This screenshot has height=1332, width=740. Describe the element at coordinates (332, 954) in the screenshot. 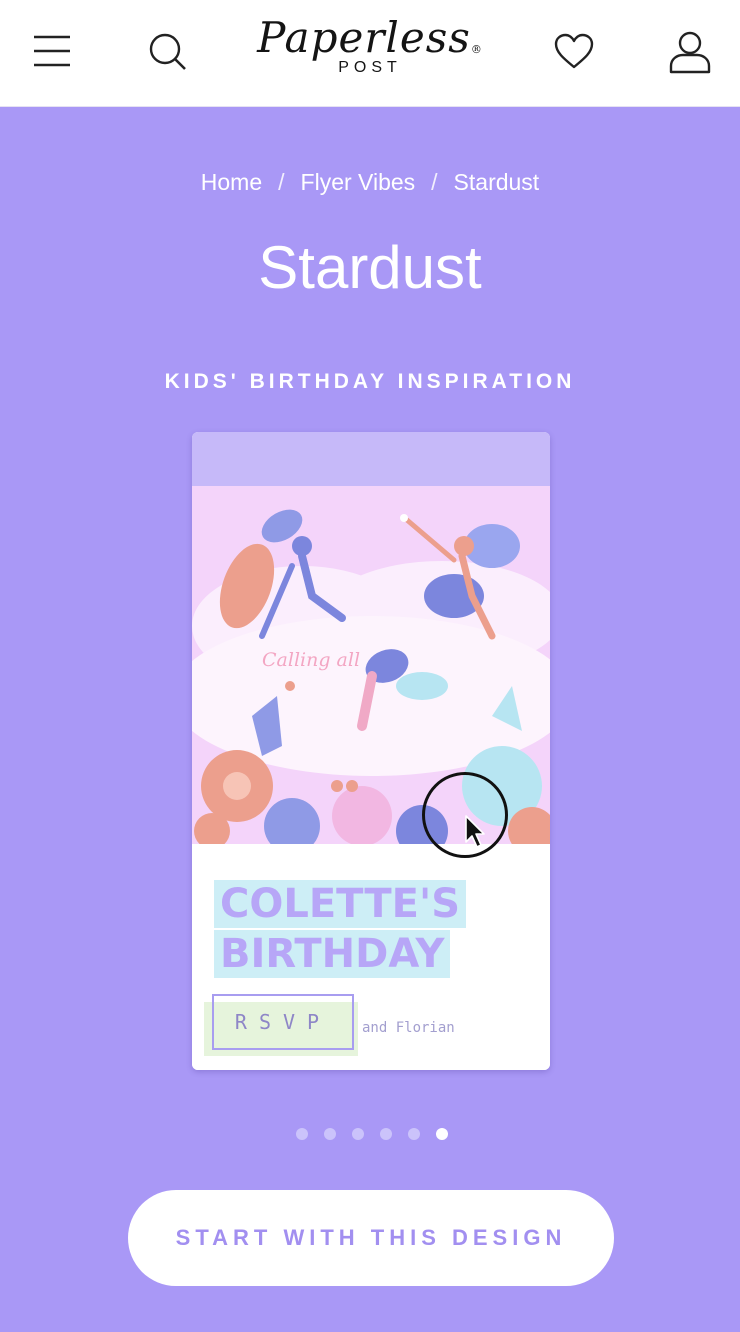

I see `card-heading-line2: BIRTHDAY` at that location.